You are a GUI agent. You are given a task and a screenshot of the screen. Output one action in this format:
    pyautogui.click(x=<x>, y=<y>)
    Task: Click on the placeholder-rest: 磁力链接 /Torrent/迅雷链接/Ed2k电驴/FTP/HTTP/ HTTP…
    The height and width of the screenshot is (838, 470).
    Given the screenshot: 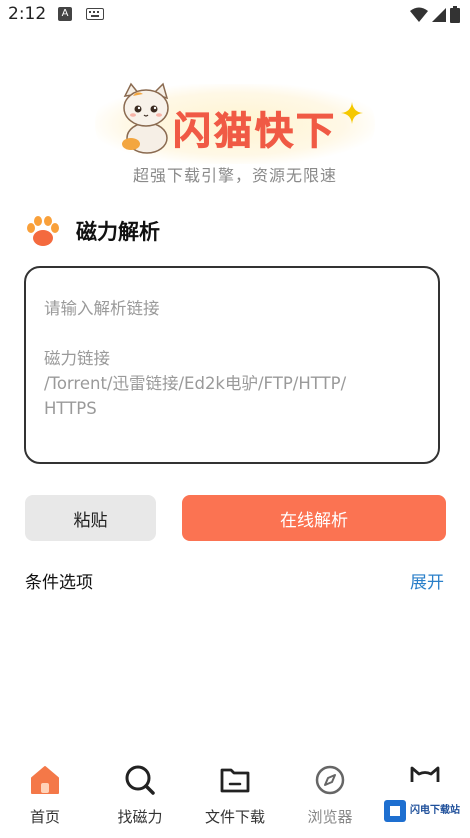 What is the action you would take?
    pyautogui.click(x=195, y=383)
    